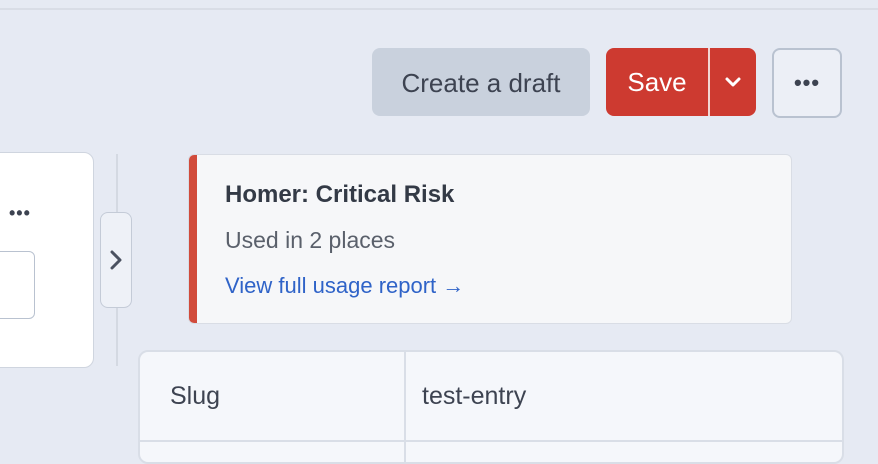 Image resolution: width=878 pixels, height=464 pixels. I want to click on table-row-divider, so click(491, 441).